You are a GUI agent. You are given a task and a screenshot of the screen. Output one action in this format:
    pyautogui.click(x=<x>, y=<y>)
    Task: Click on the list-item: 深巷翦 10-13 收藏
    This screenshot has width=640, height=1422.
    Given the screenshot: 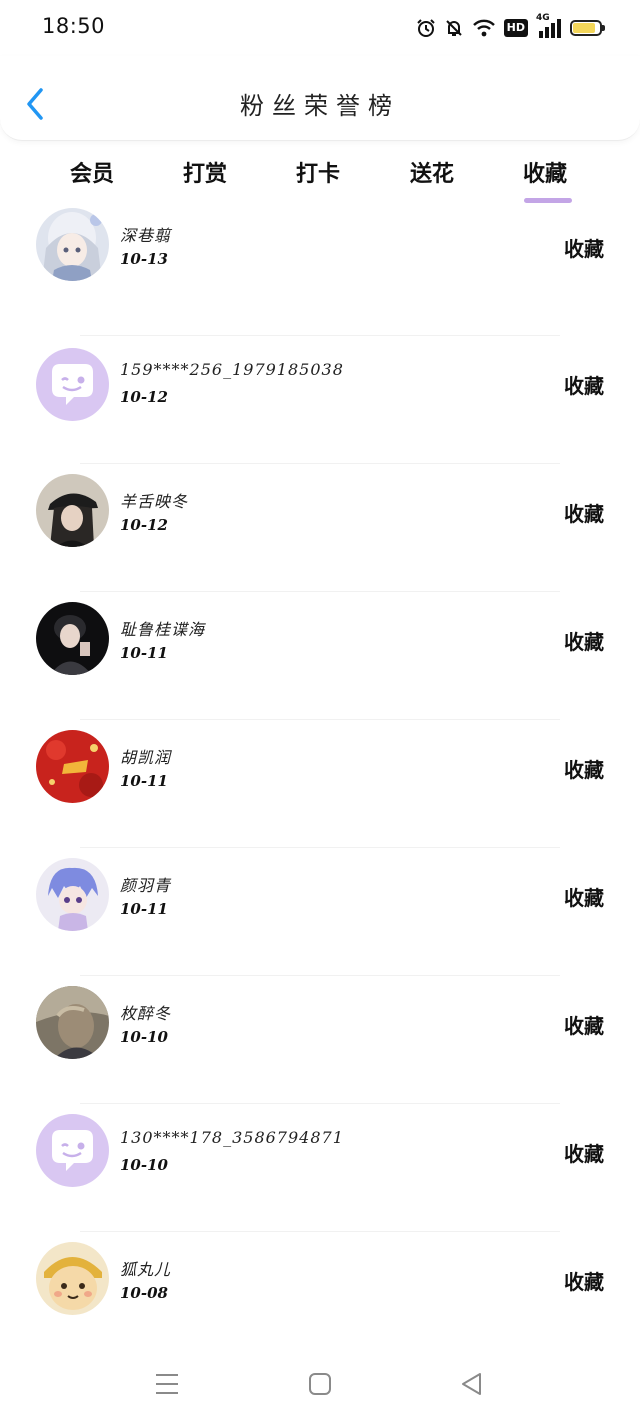 What is the action you would take?
    pyautogui.click(x=320, y=272)
    